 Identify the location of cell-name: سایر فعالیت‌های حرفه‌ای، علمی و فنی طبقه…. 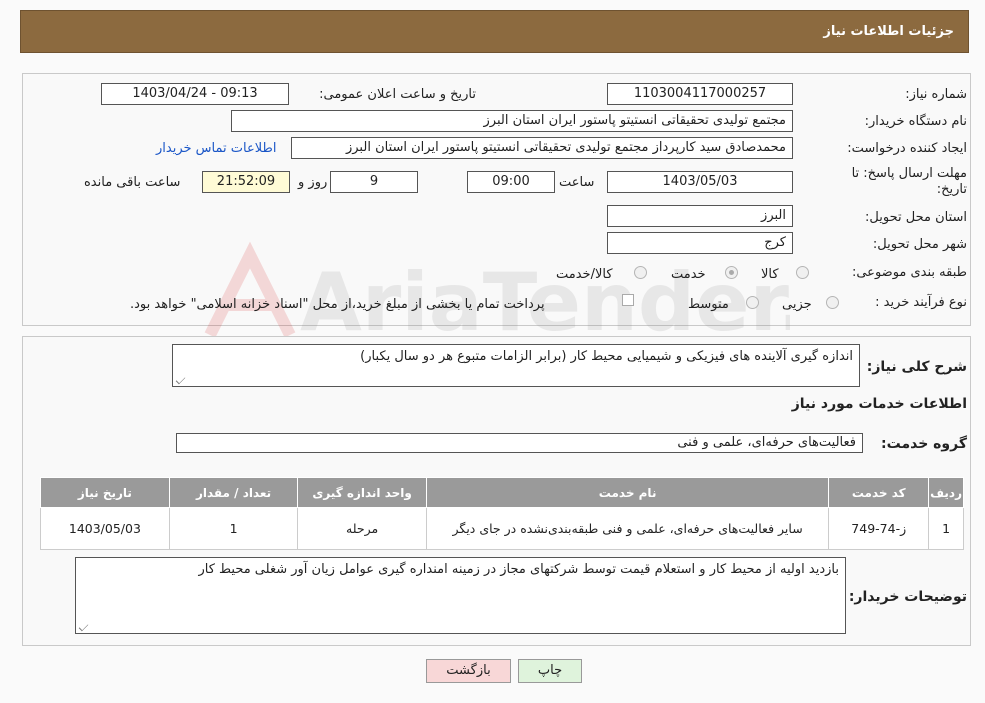
(627, 528).